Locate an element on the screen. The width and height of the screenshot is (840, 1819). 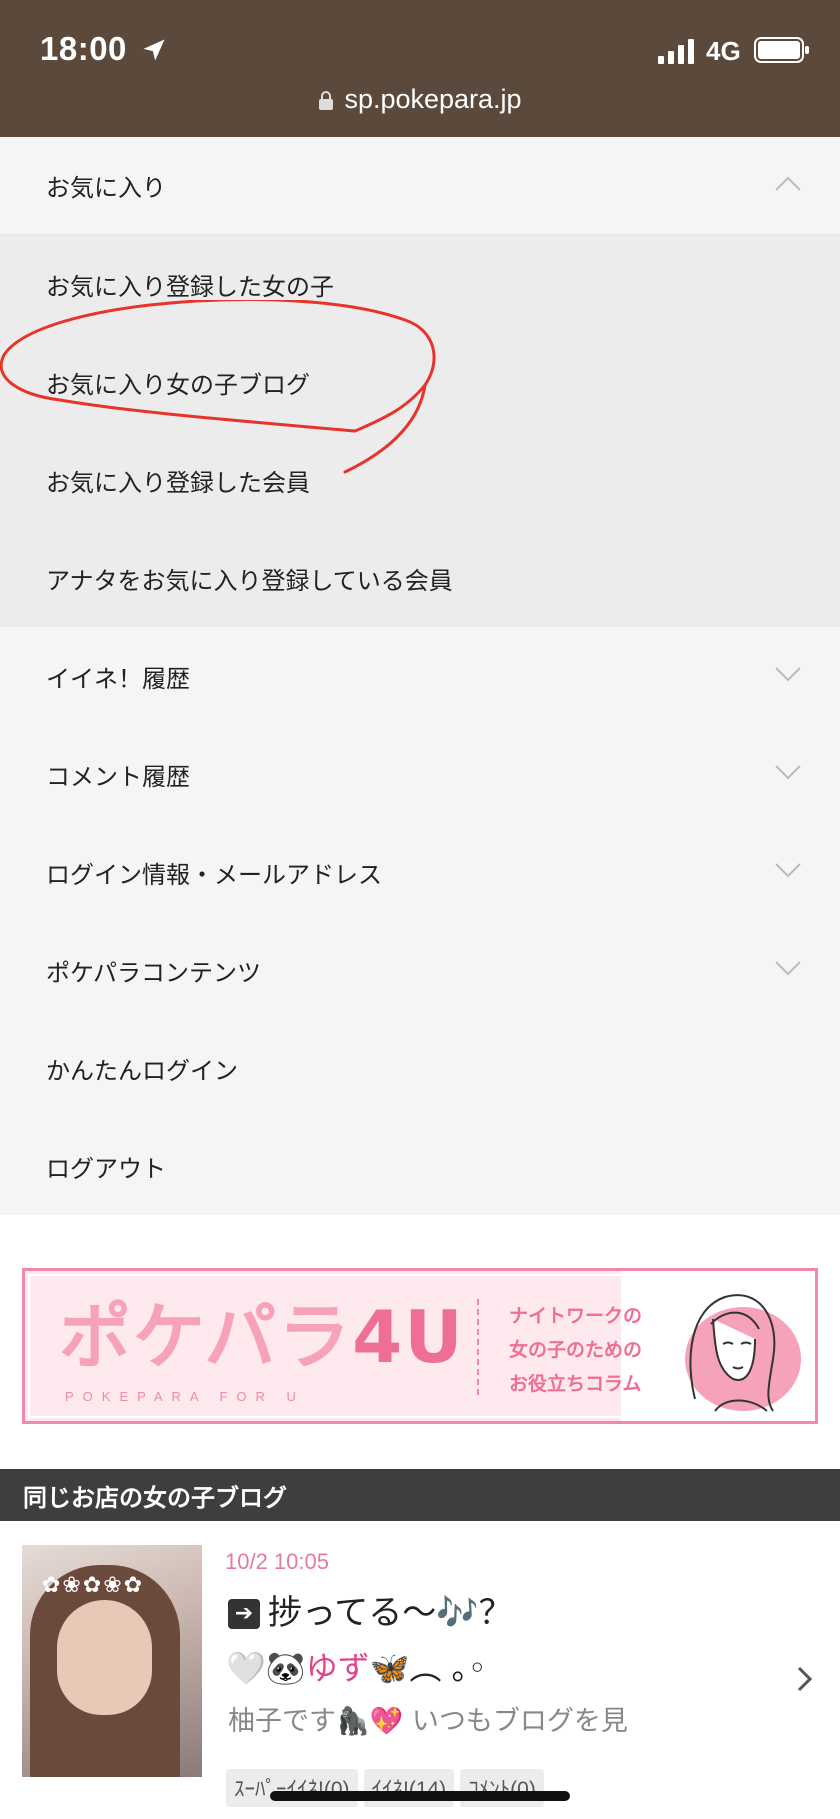
banner-tagline-2: 女の子のための is located at coordinates (576, 1350).